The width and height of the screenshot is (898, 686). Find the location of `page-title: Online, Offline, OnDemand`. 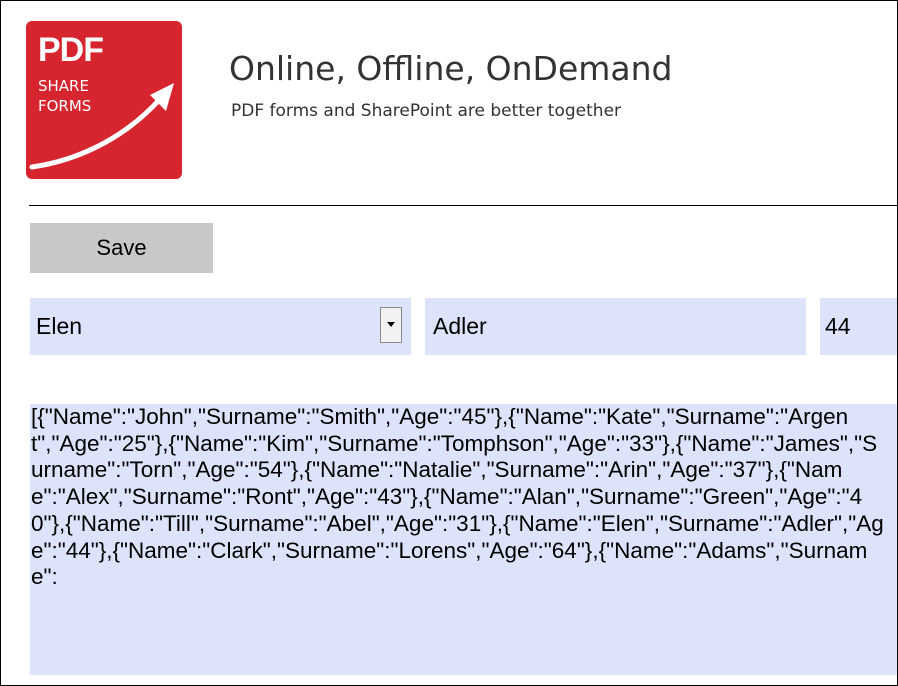

page-title: Online, Offline, OnDemand is located at coordinates (451, 68).